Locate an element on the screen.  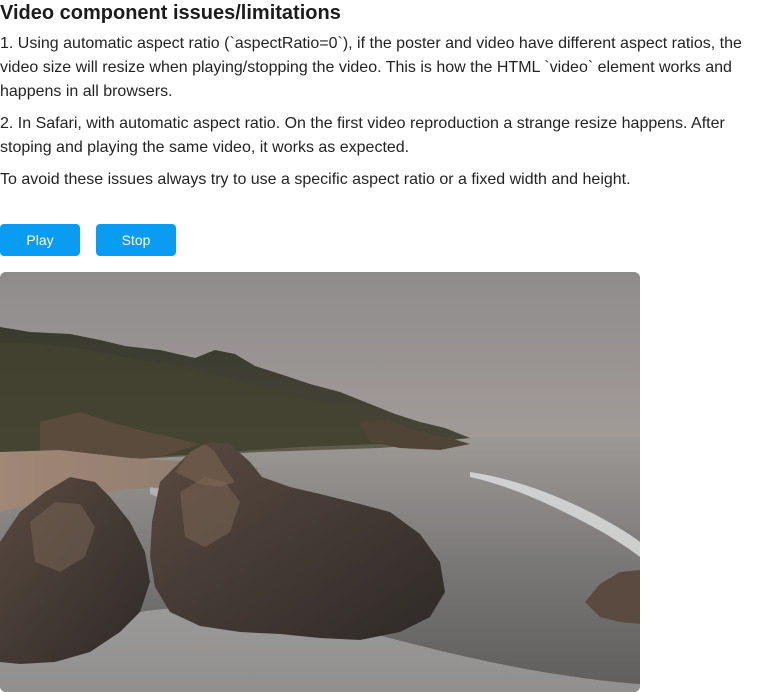
page-title: Video component issues/limitations is located at coordinates (170, 13).